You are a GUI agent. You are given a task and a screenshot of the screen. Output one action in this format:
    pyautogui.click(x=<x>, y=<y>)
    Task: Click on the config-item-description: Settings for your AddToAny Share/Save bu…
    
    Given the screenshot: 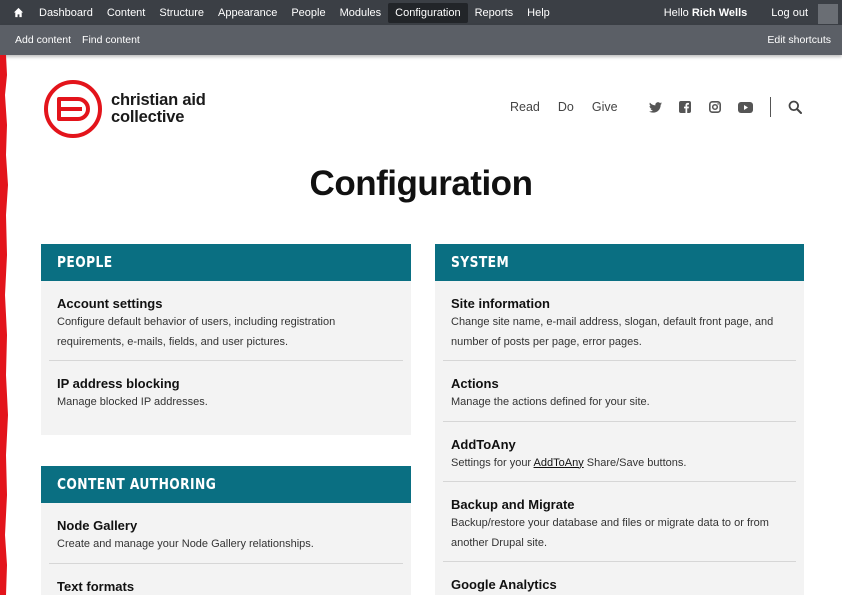 What is the action you would take?
    pyautogui.click(x=619, y=464)
    